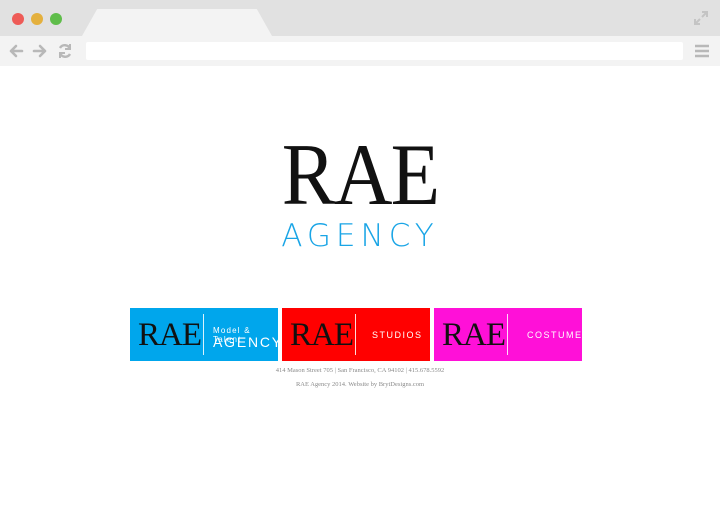 Image resolution: width=720 pixels, height=528 pixels. Describe the element at coordinates (177, 22) in the screenshot. I see `browser-tab` at that location.